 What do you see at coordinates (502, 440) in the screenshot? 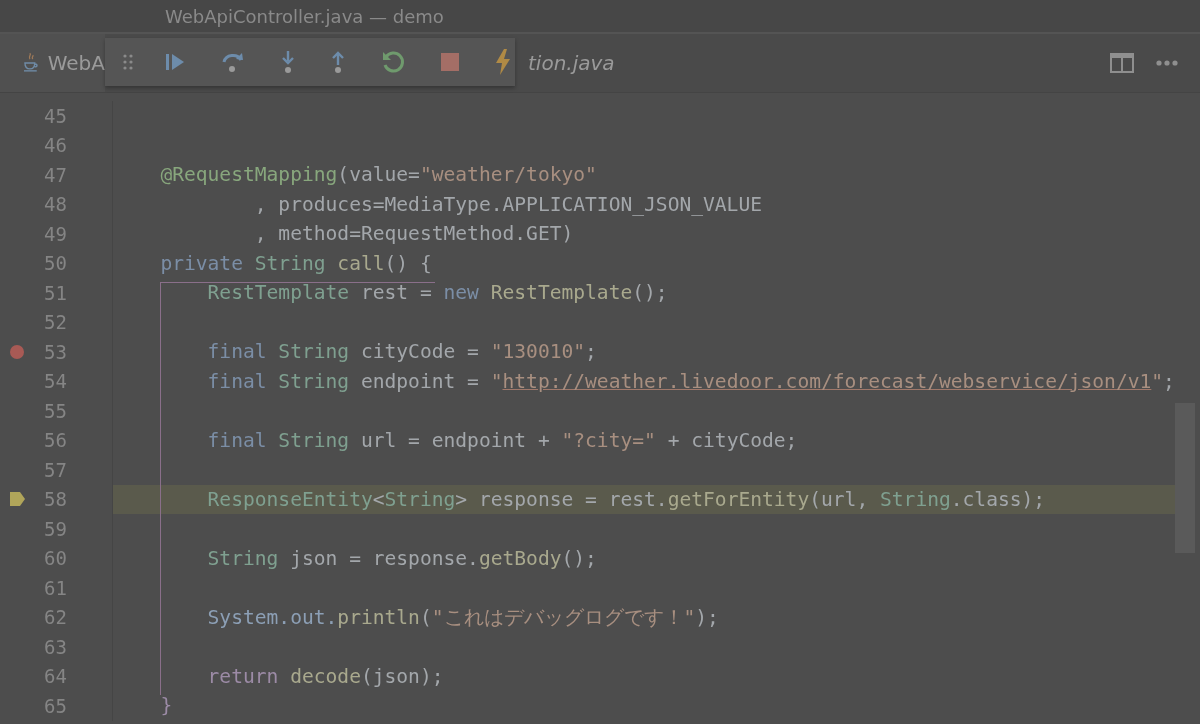
I see `code-line: final String url = endpoint + "?city=" + cityCode;` at bounding box center [502, 440].